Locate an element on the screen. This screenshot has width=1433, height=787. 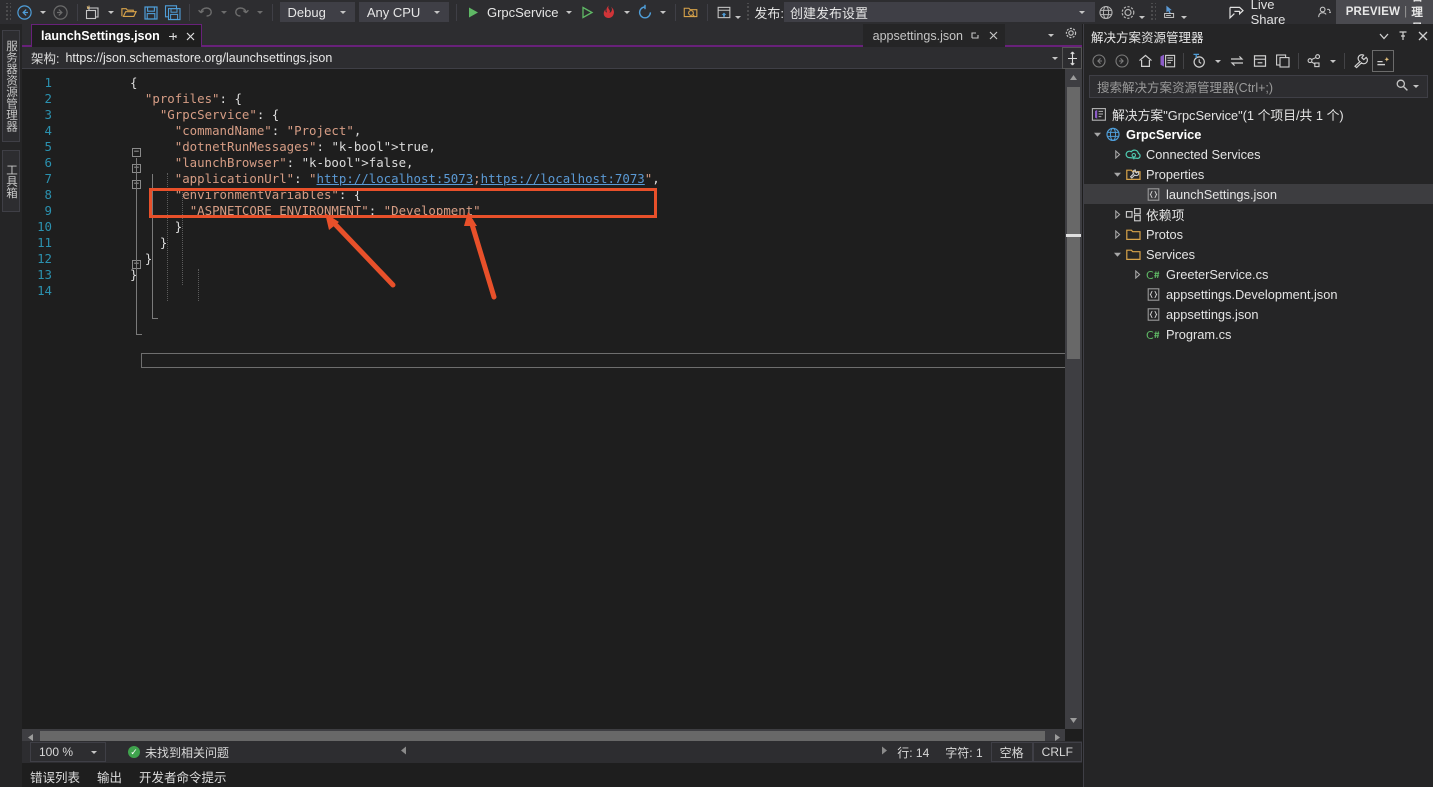
tree-item-grpcservice: GrpcService is located at coordinates (1258, 134).